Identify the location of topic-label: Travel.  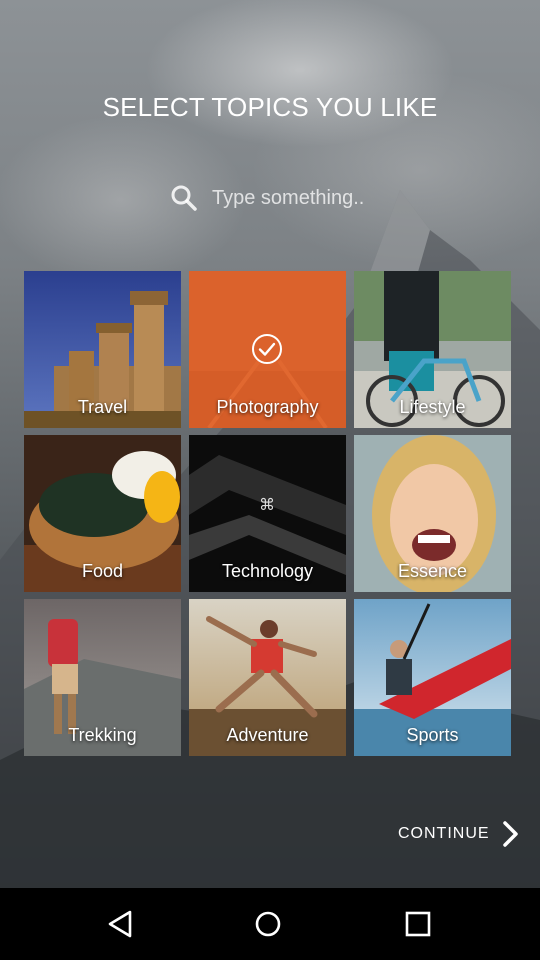
(102, 407).